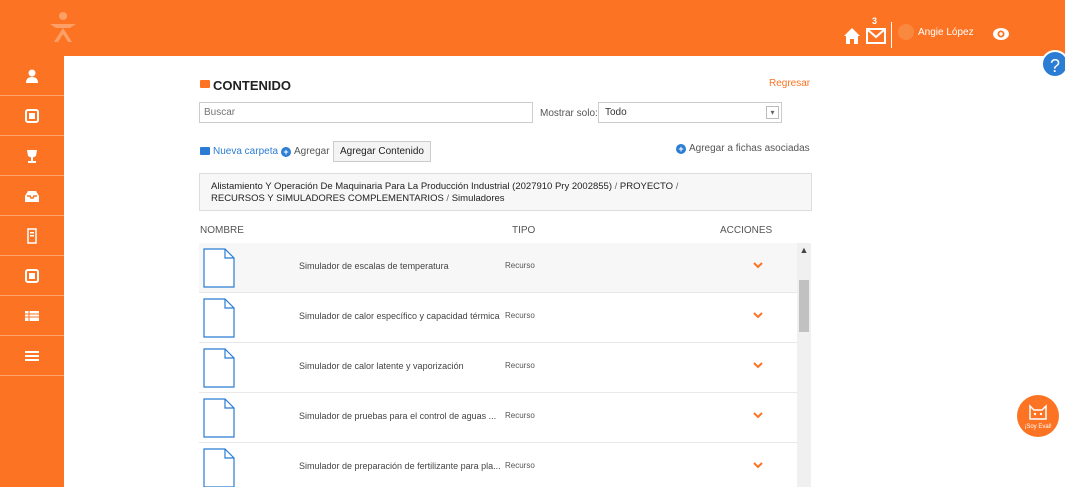  I want to click on mail-icon, so click(876, 35).